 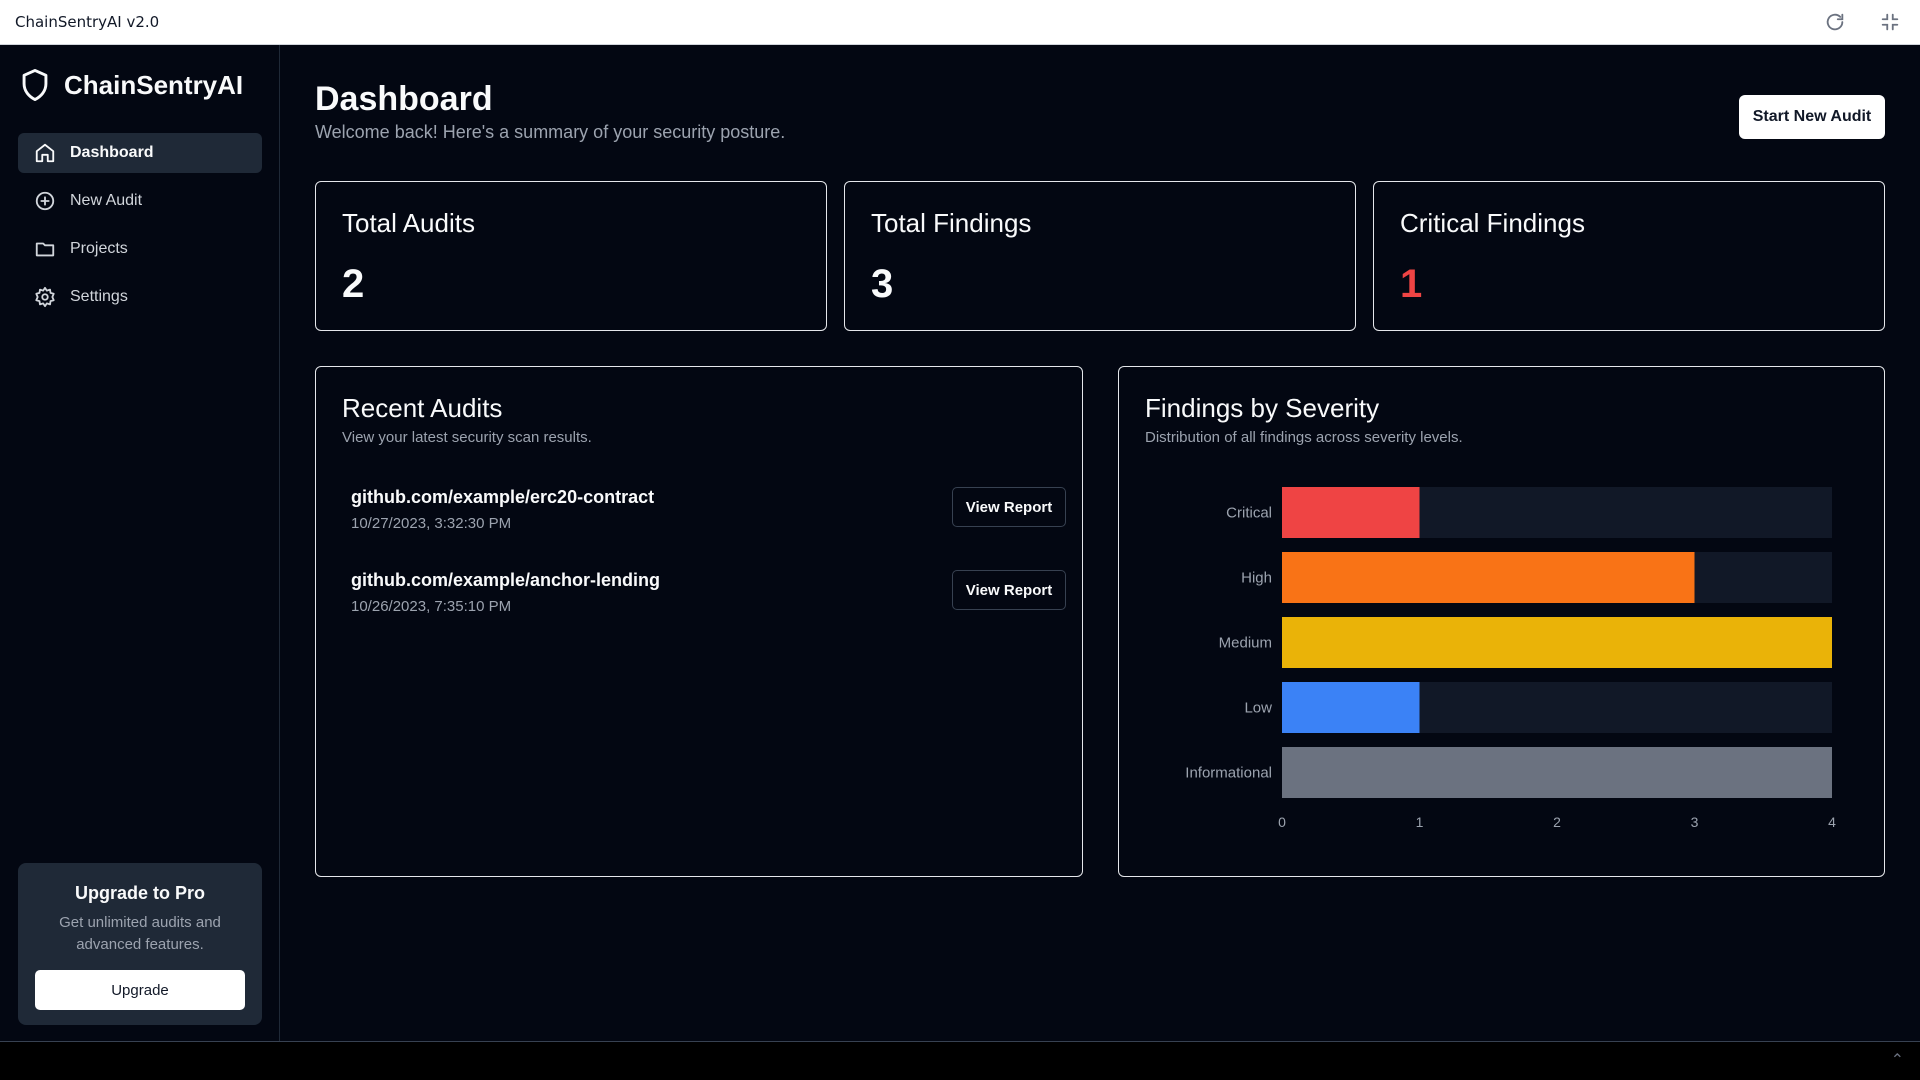 I want to click on audit-repo: github.com/example/anchor-lending, so click(x=506, y=580).